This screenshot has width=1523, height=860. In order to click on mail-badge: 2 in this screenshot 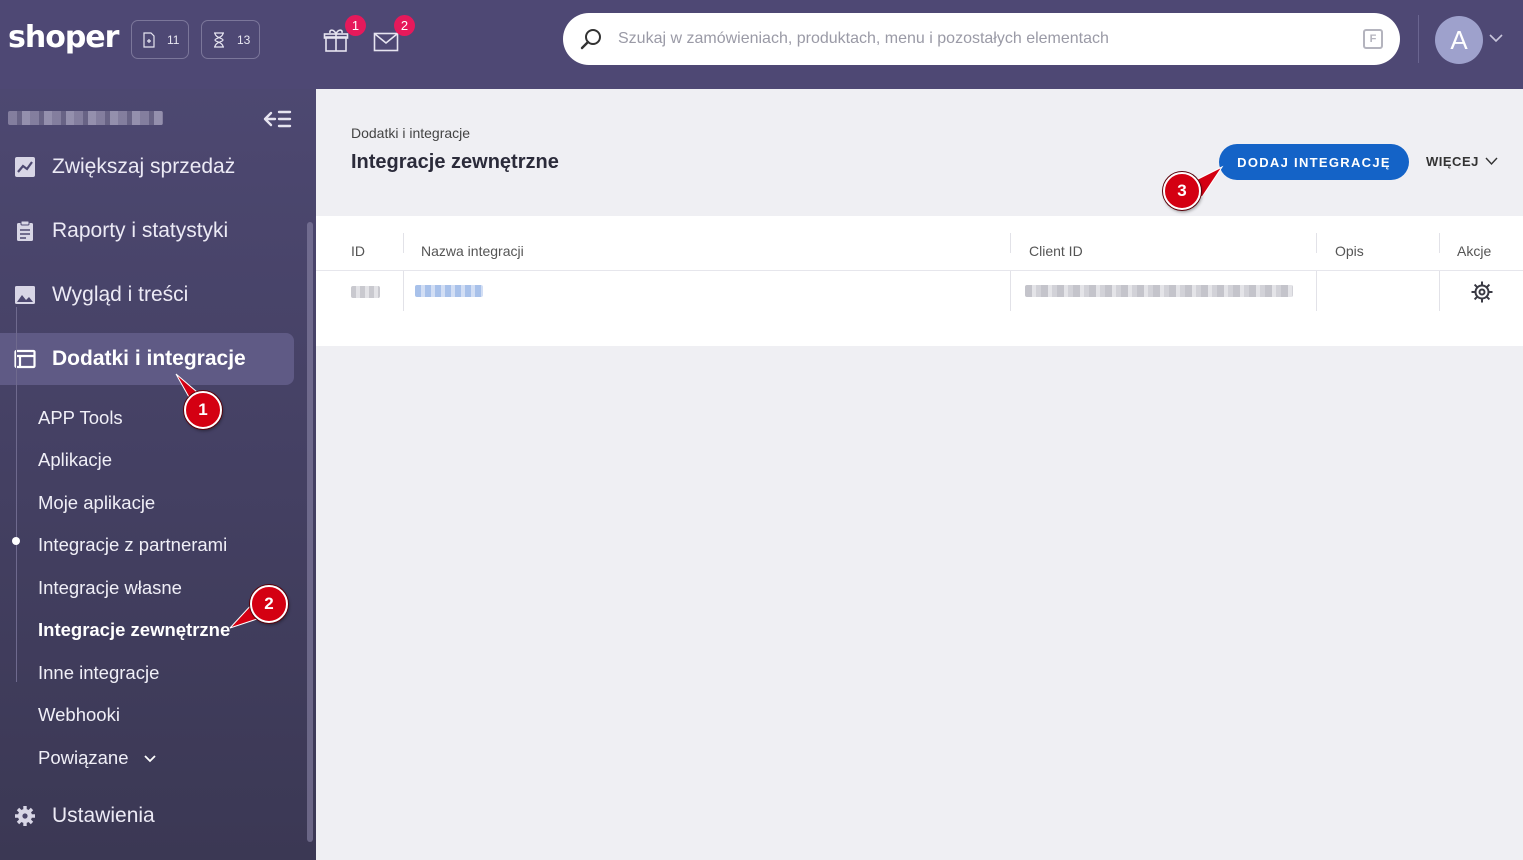, I will do `click(404, 25)`.